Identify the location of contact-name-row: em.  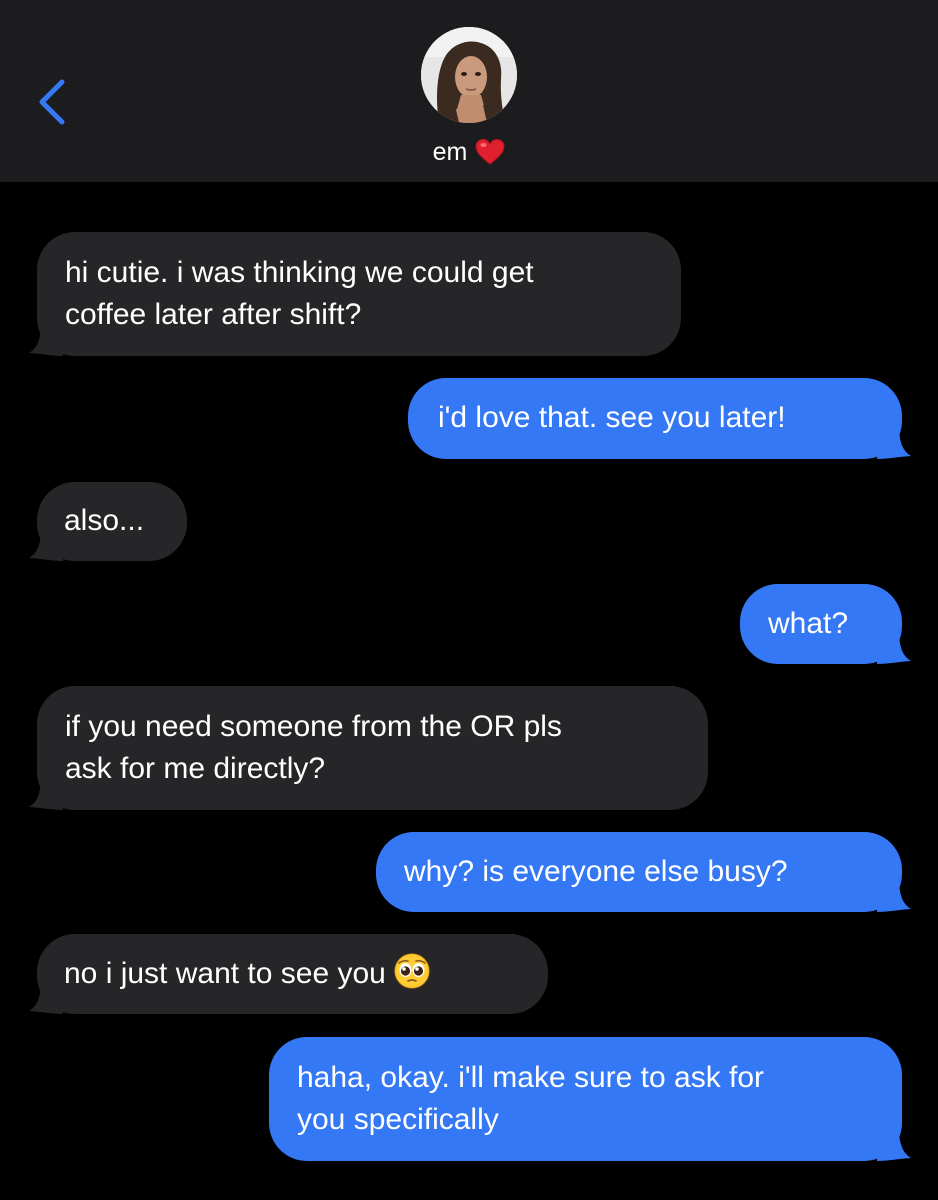
(469, 152).